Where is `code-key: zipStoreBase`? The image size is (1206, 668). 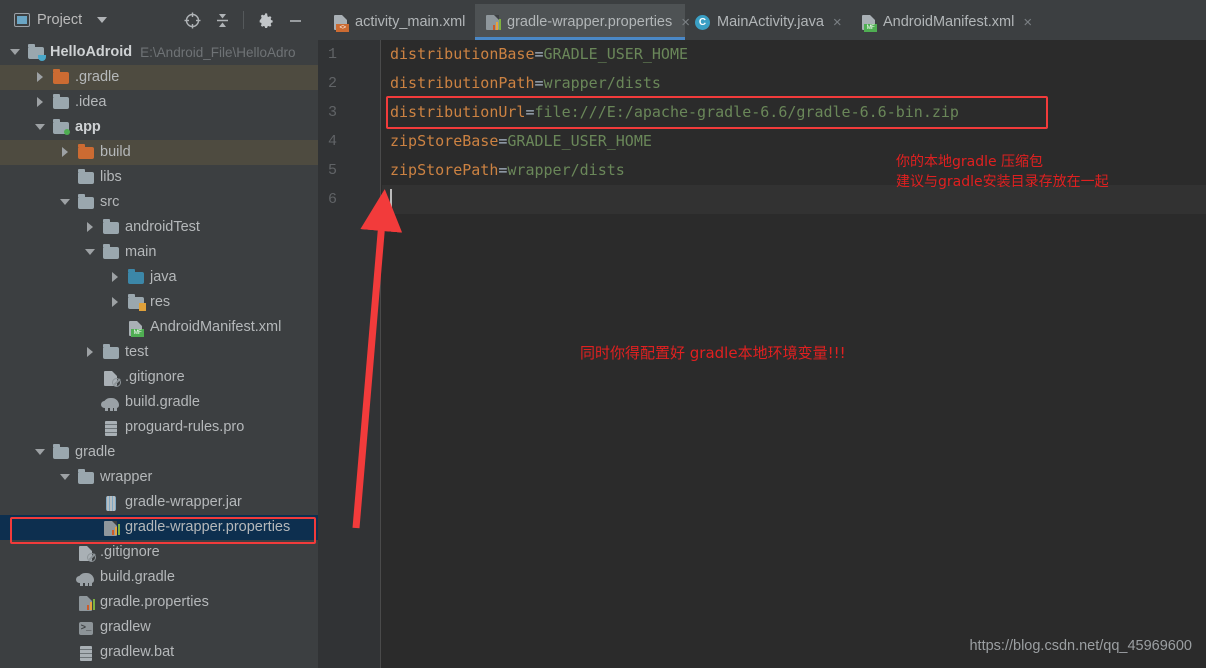 code-key: zipStoreBase is located at coordinates (444, 141).